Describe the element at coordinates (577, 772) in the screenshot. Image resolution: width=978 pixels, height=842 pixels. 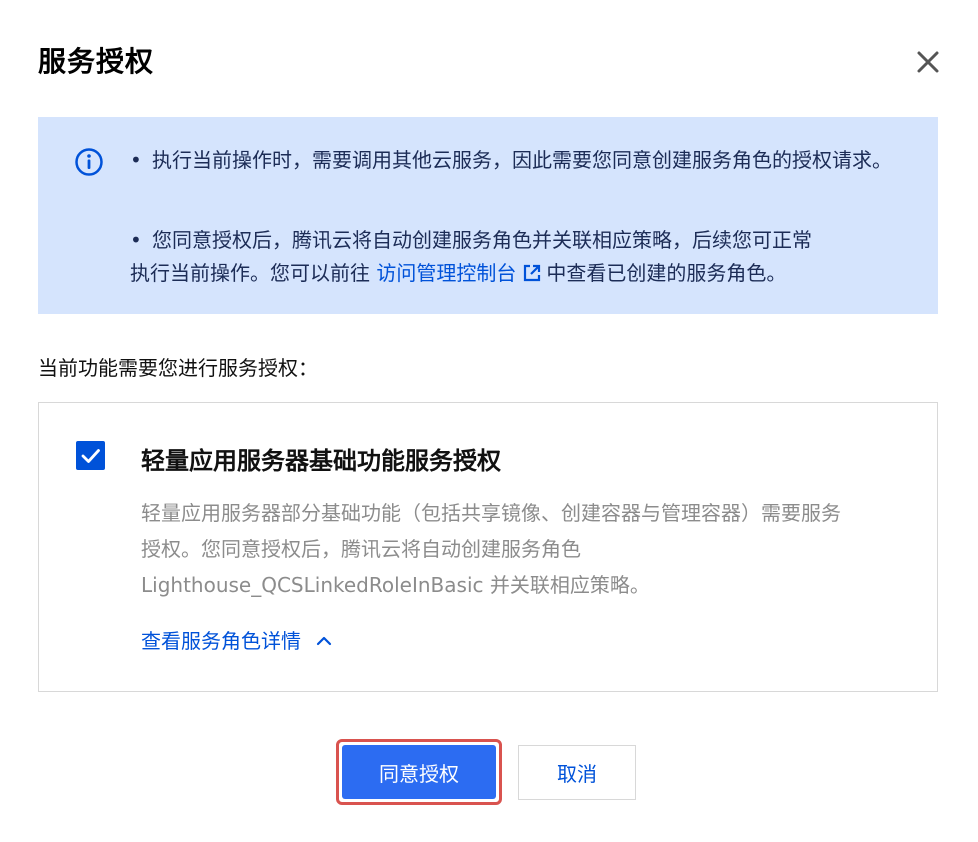
I see `cancel-button: 取消` at that location.